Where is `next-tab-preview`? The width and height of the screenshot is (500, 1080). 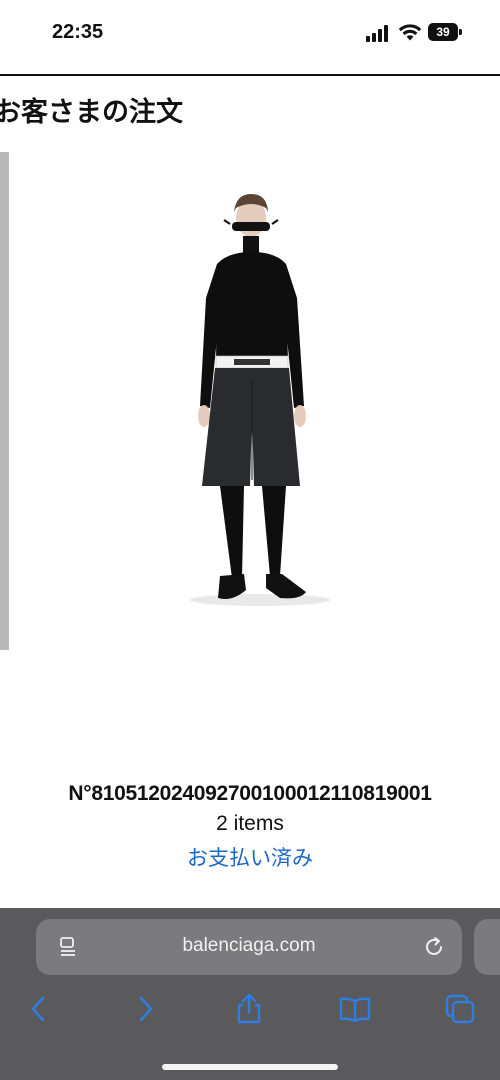 next-tab-preview is located at coordinates (487, 947).